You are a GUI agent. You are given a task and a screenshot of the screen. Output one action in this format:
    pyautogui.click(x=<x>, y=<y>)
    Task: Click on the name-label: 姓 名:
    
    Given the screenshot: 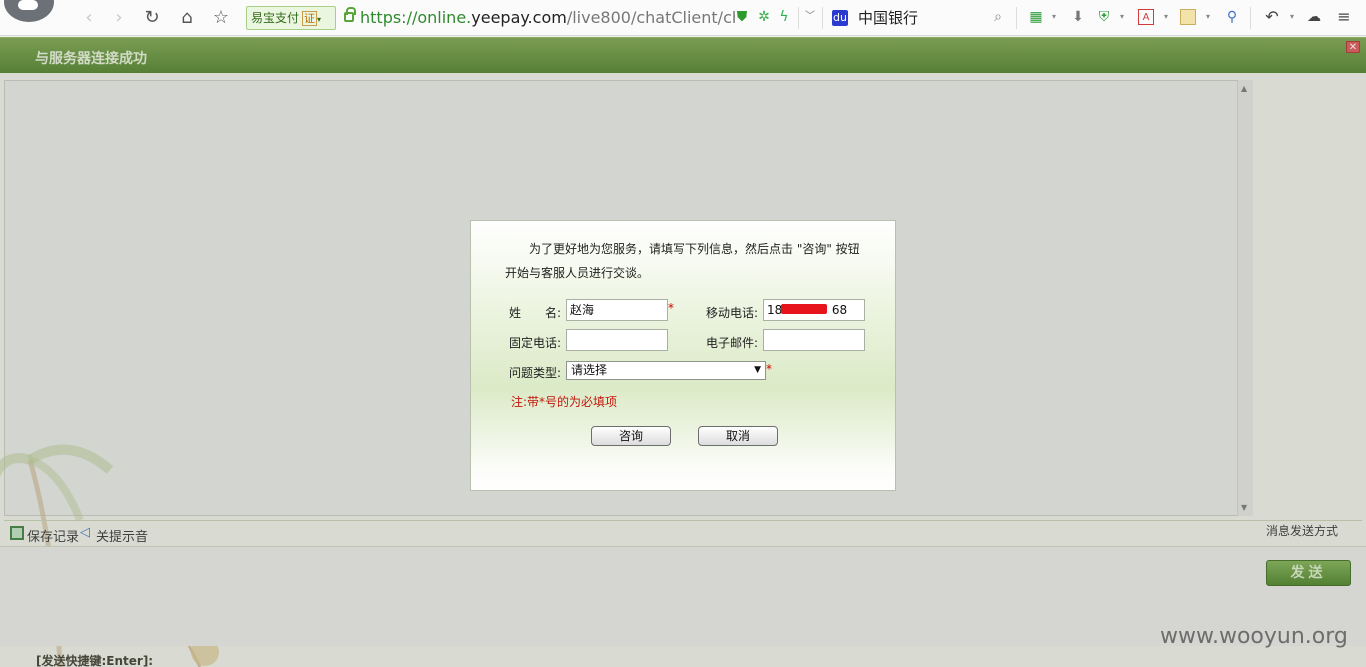 What is the action you would take?
    pyautogui.click(x=535, y=313)
    